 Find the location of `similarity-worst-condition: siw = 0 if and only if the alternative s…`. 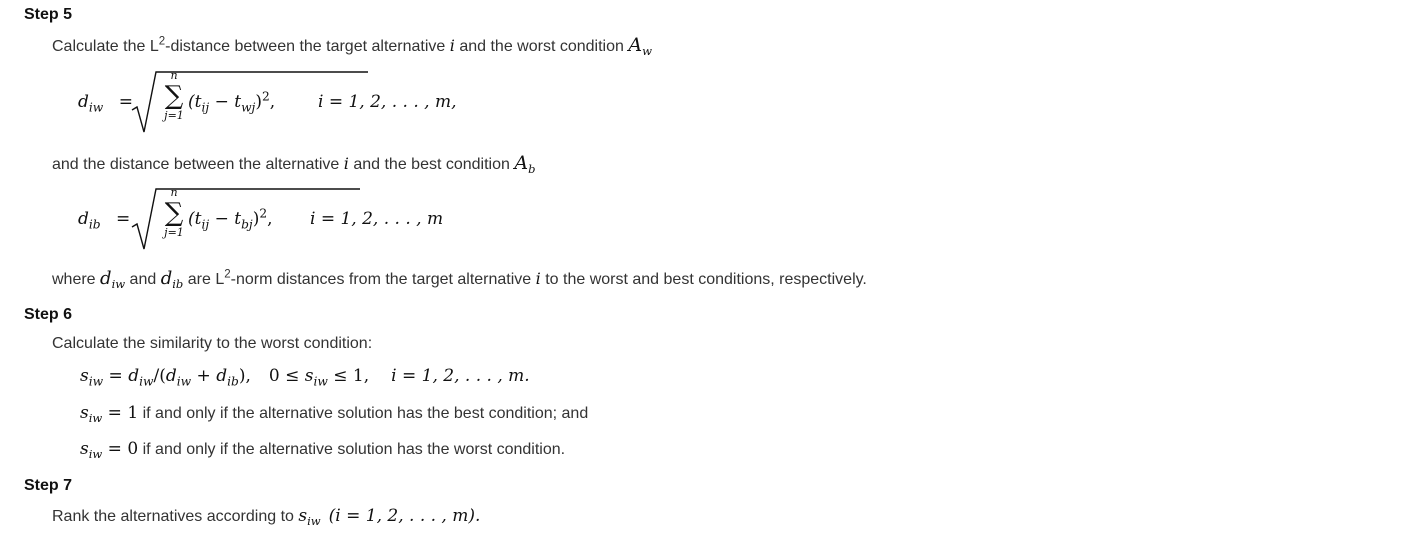

similarity-worst-condition: siw = 0 if and only if the alternative s… is located at coordinates (323, 450).